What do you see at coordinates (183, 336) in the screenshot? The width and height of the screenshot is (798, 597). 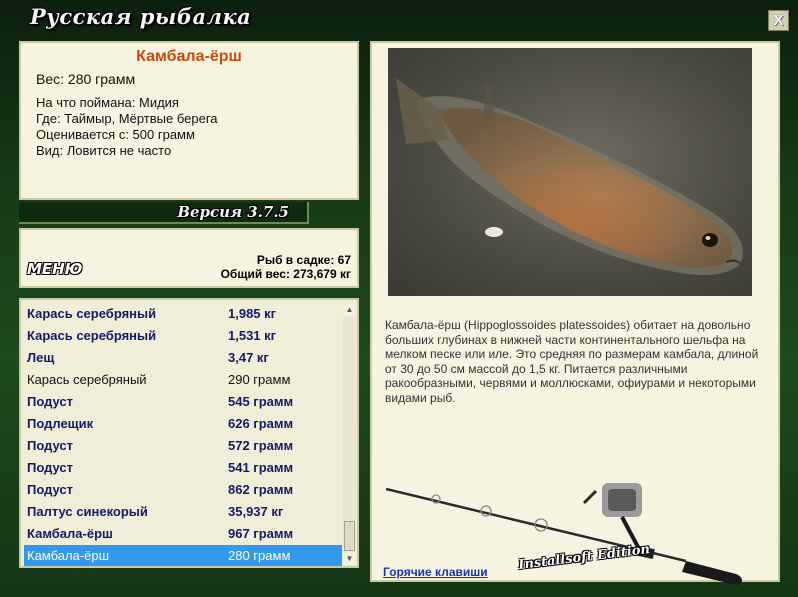 I see `catch-list-item: Карась серебряный 1,531 кг` at bounding box center [183, 336].